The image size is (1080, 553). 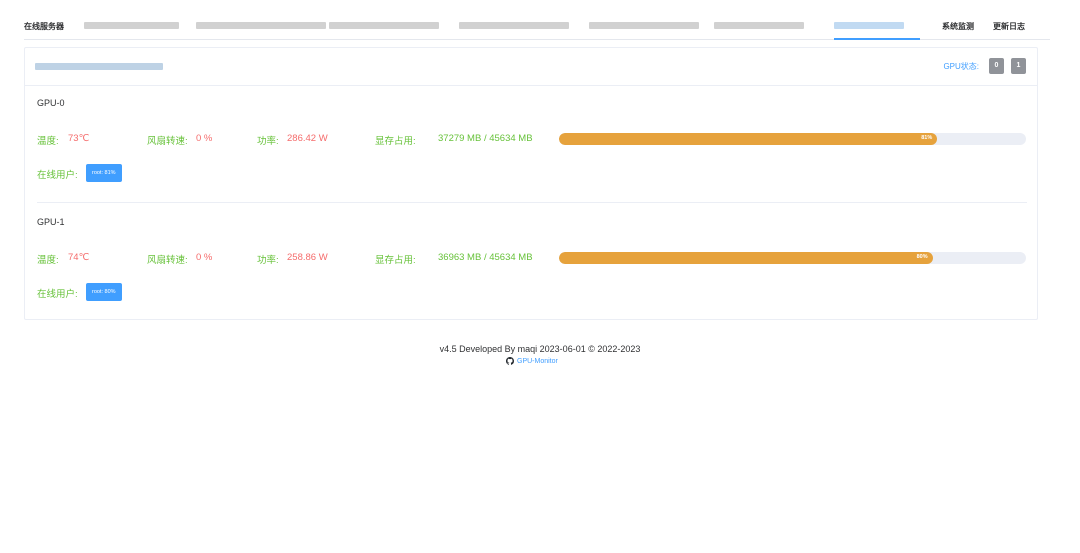 What do you see at coordinates (485, 257) in the screenshot?
I see `memory-value: 36963 MB / 45634 MB` at bounding box center [485, 257].